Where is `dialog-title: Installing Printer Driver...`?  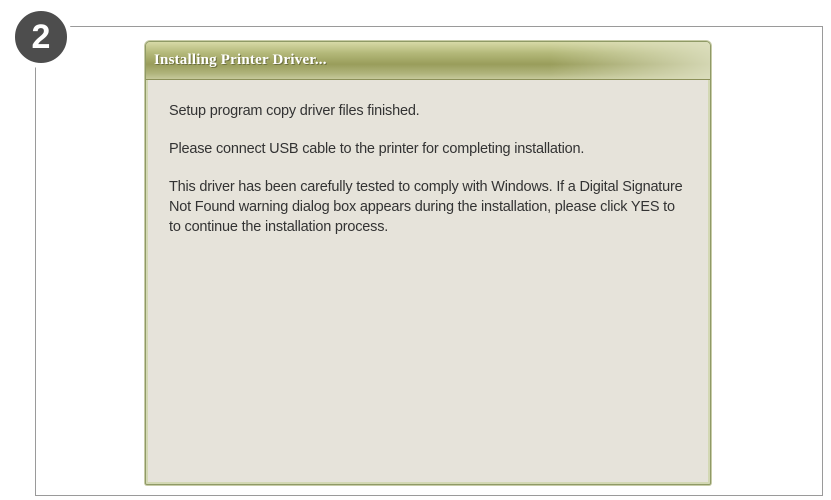 dialog-title: Installing Printer Driver... is located at coordinates (240, 60).